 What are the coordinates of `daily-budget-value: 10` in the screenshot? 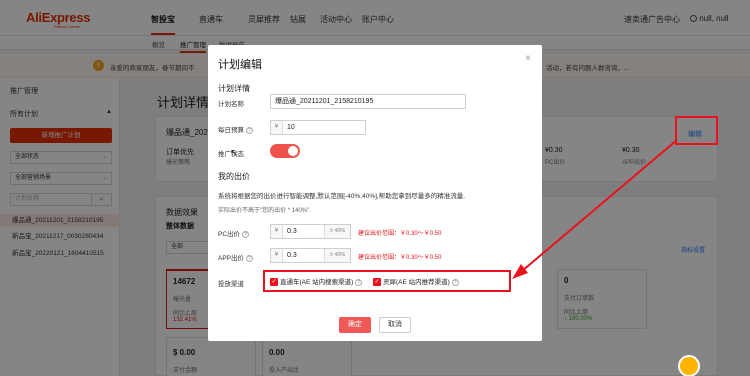 It's located at (291, 127).